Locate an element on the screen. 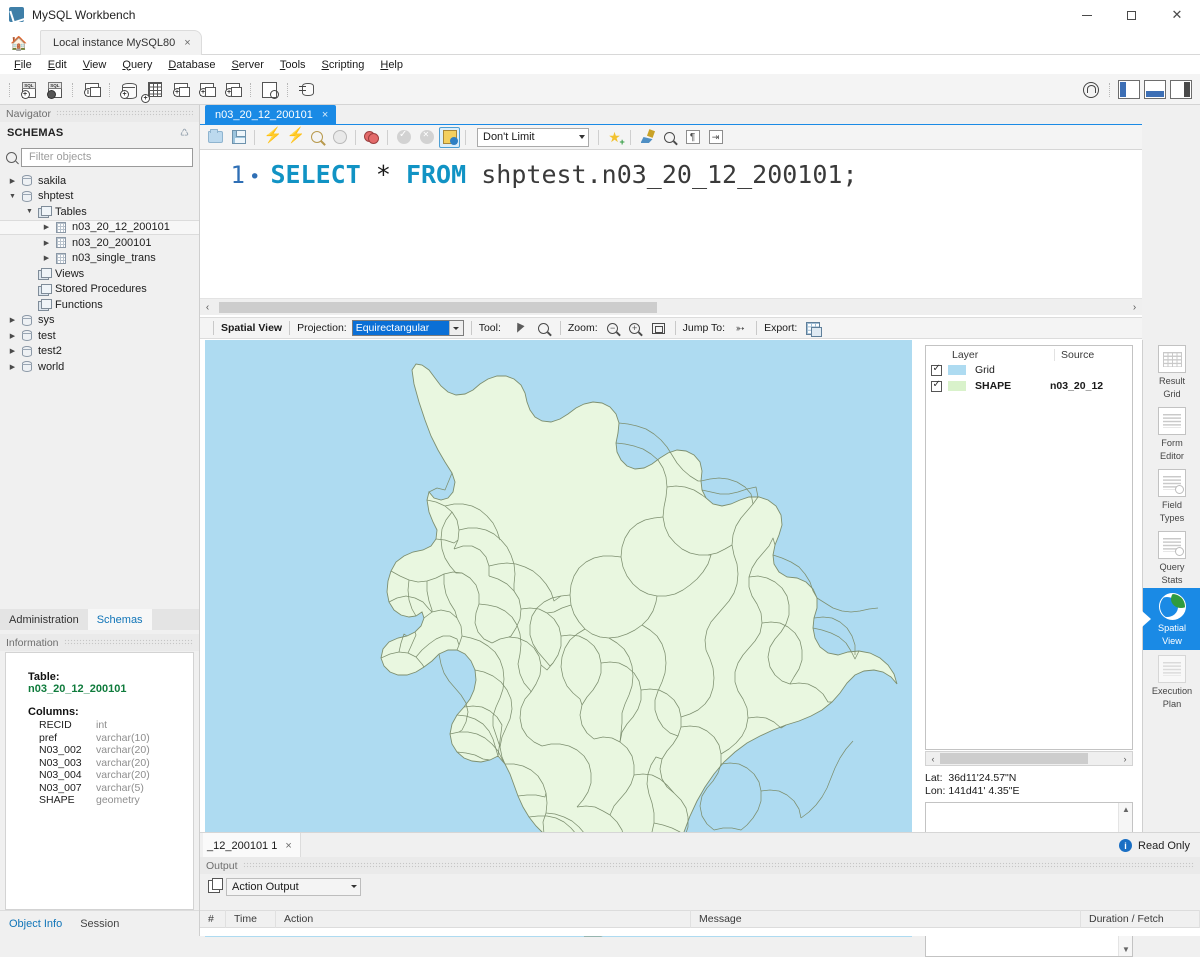 This screenshot has width=1200, height=957. tree-item-sakila: sakila is located at coordinates (99, 181).